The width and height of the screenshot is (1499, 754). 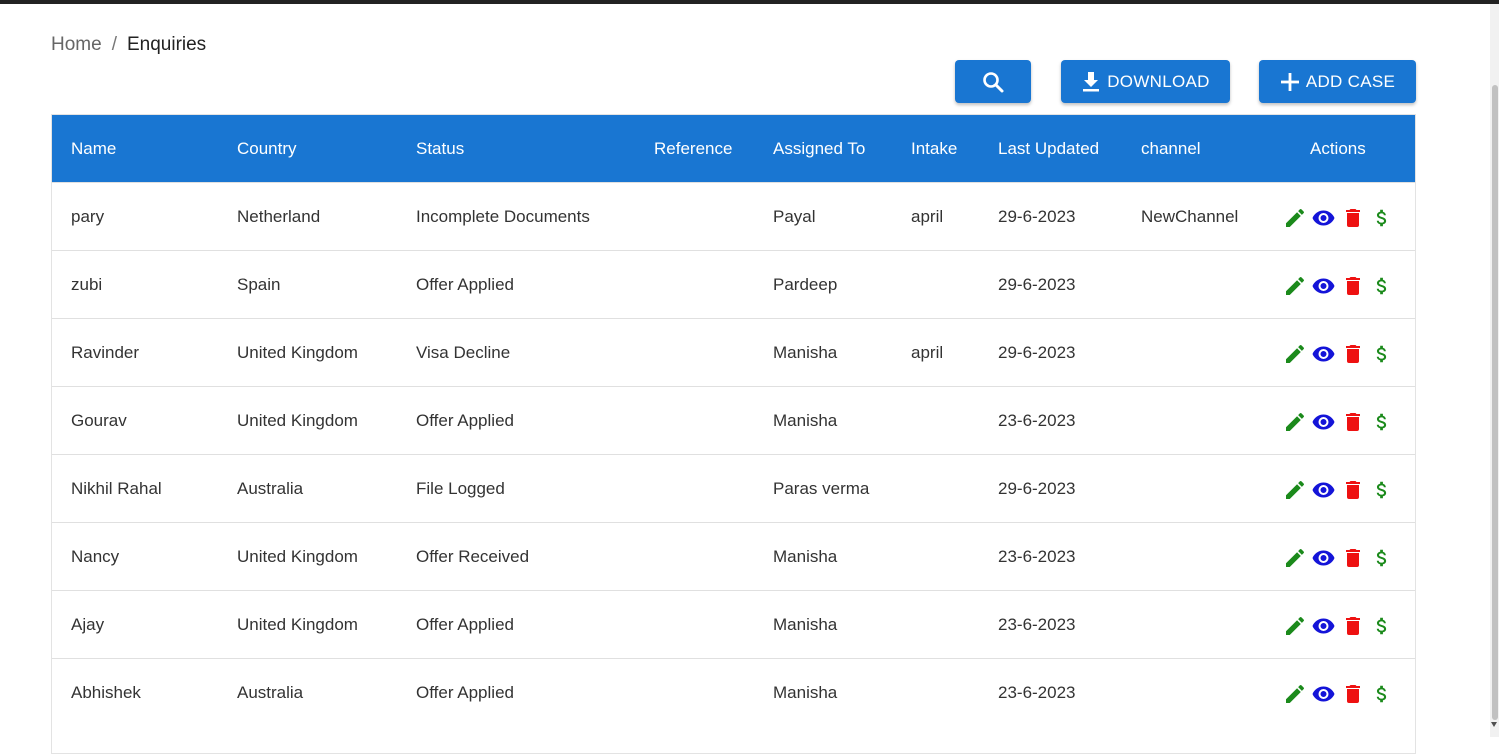 I want to click on download-label: DOWNLOAD, so click(x=1158, y=81).